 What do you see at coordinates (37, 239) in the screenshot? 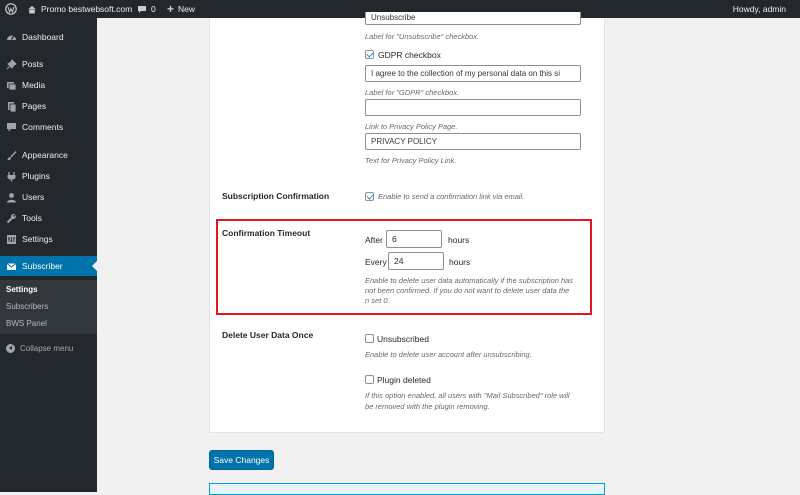
I see `sidebar-item-label: Settings` at bounding box center [37, 239].